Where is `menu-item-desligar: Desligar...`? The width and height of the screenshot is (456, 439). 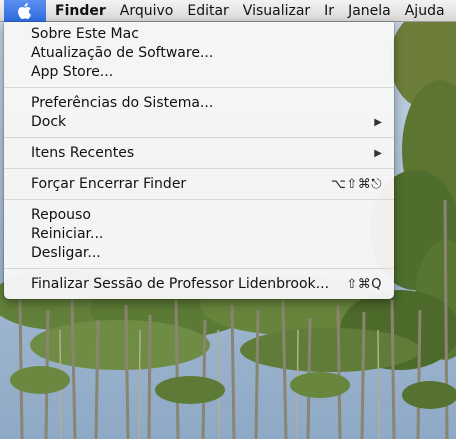
menu-item-desligar: Desligar... is located at coordinates (199, 253).